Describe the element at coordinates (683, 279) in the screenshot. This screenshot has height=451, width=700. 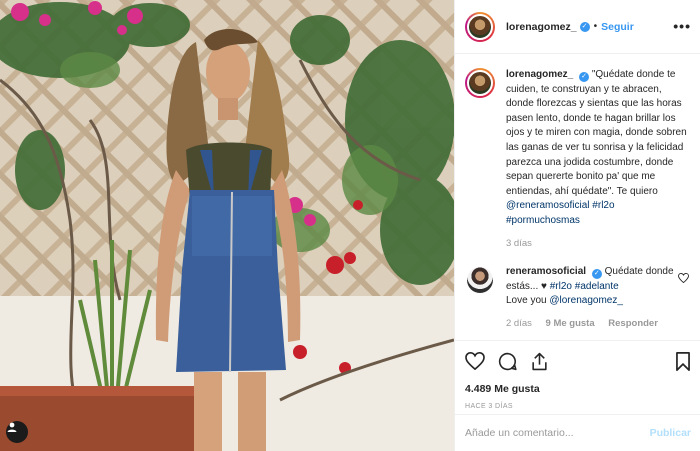
I see `comment-like-heart-icon` at that location.